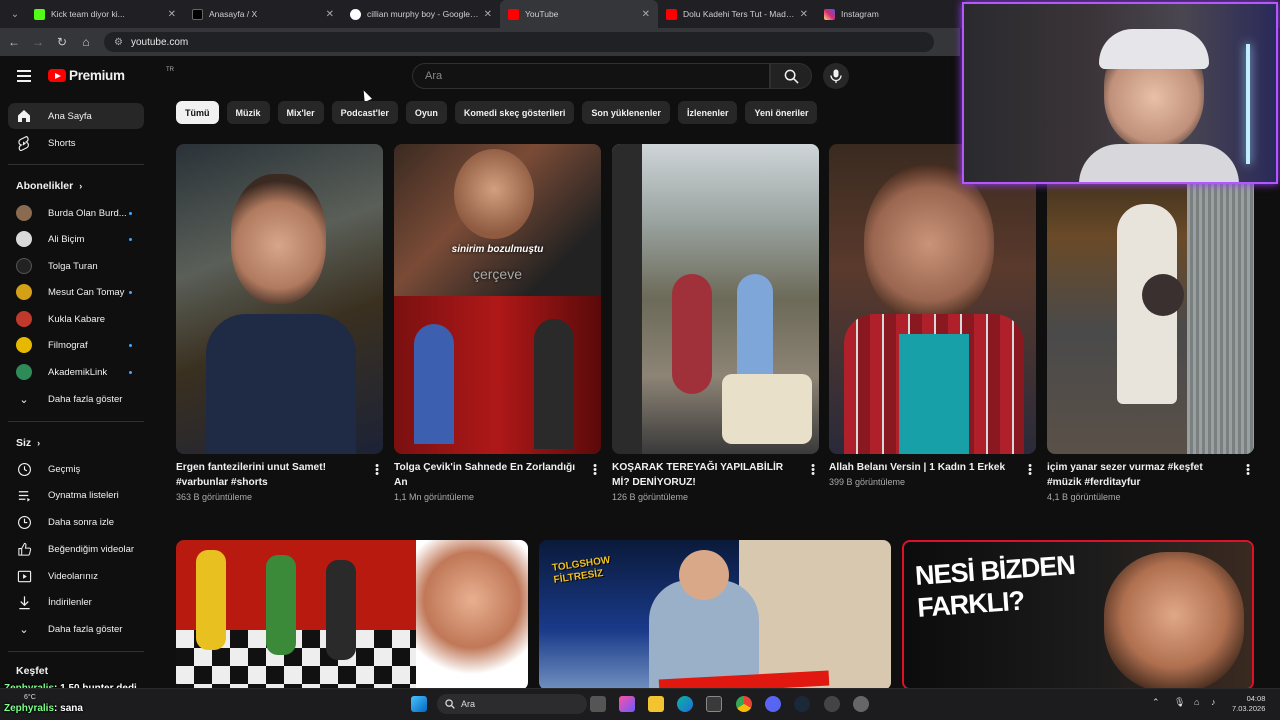 The height and width of the screenshot is (720, 1280). What do you see at coordinates (488, 475) in the screenshot?
I see `video-title: Tolga Çevik'in Sahnede En Zorlandığı An` at bounding box center [488, 475].